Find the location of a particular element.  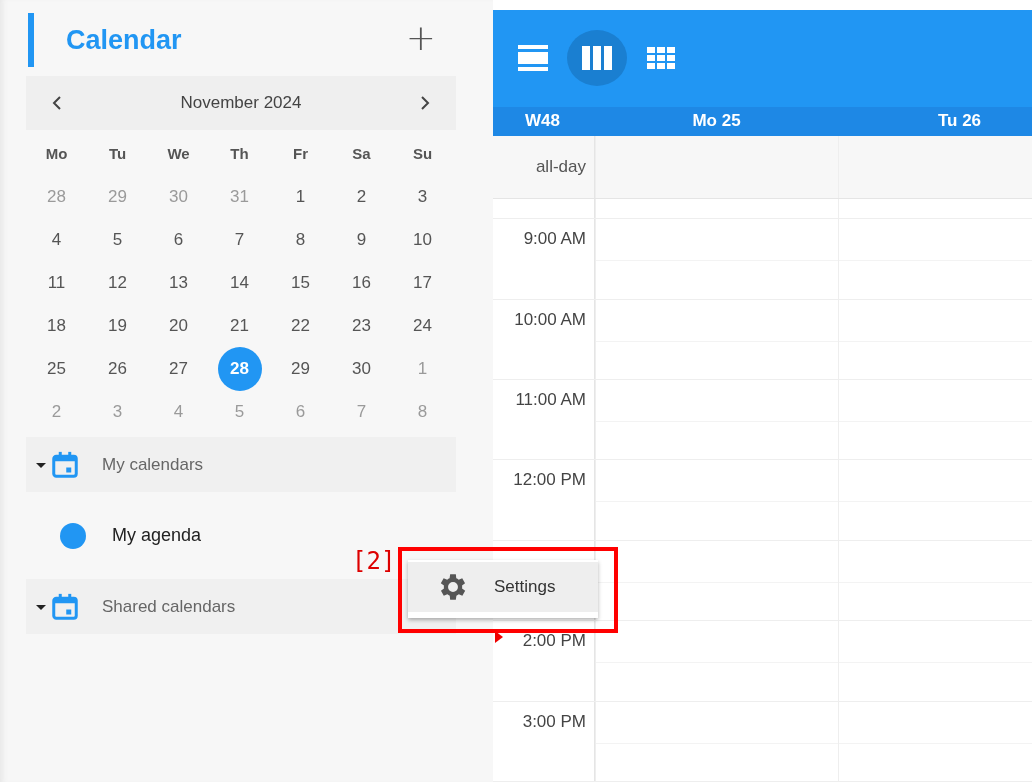

all-day-label: all-day is located at coordinates (560, 166).